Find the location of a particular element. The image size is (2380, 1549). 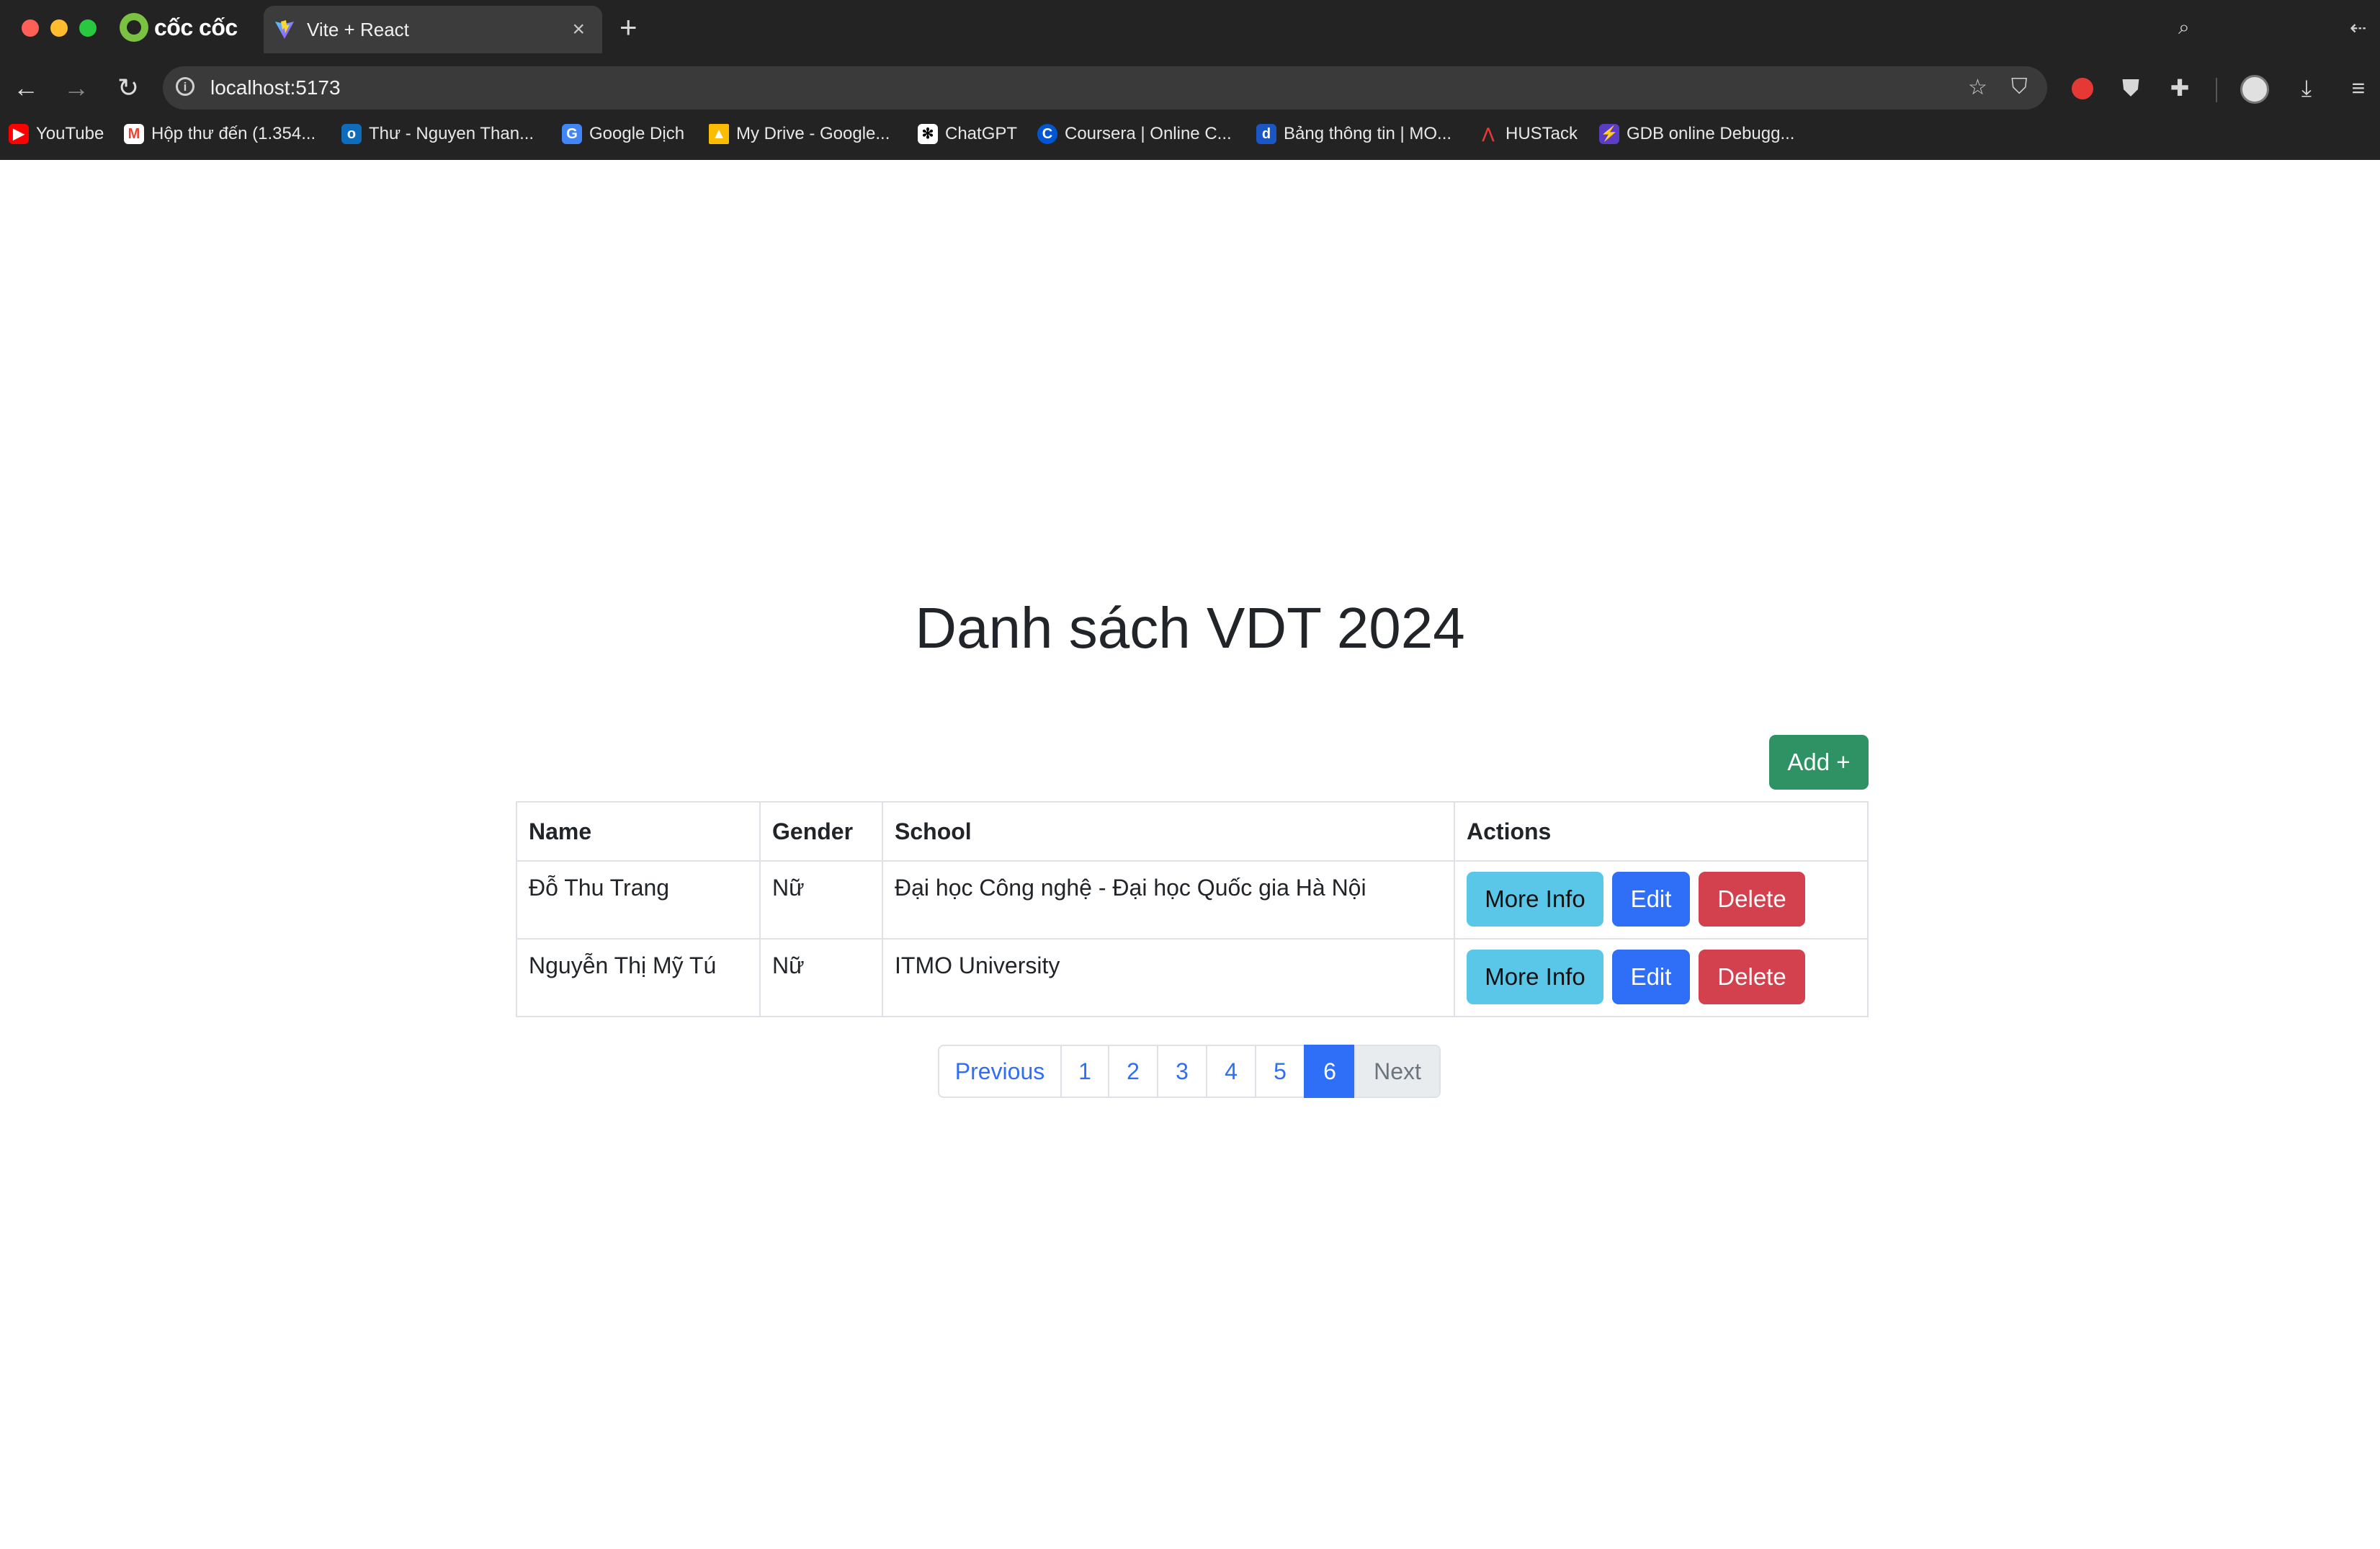

moodle-icon: d is located at coordinates (1266, 134).